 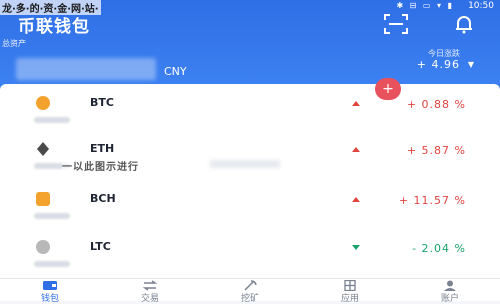 What do you see at coordinates (102, 102) in the screenshot?
I see `coin-name: BTC` at bounding box center [102, 102].